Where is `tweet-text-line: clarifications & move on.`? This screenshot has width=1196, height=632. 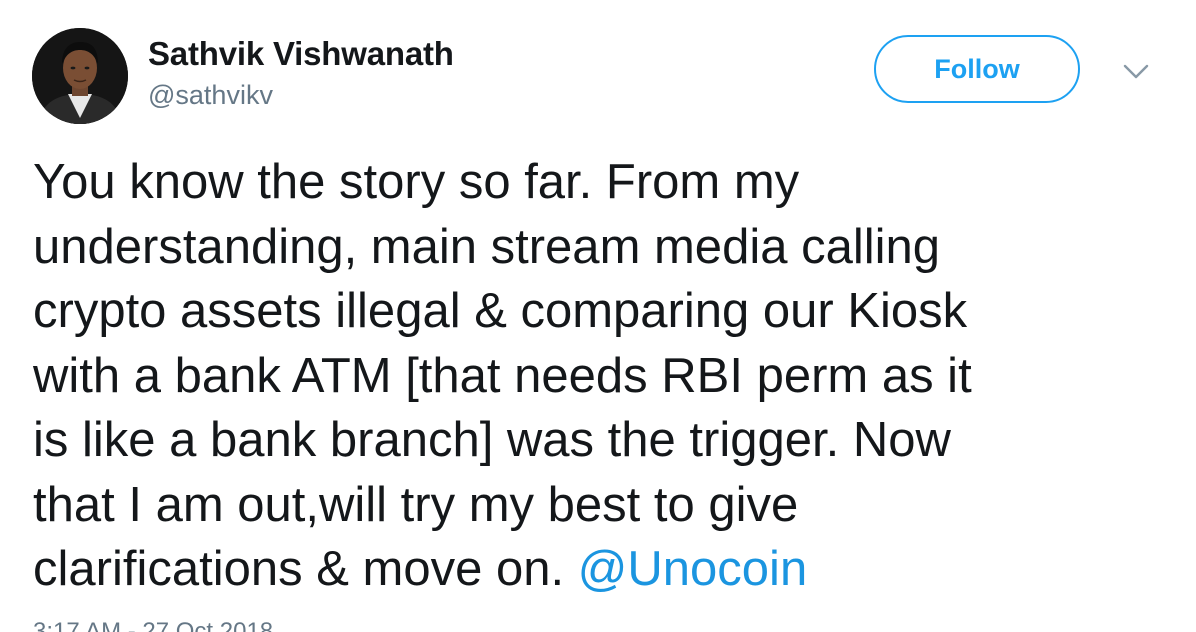
tweet-text-line: clarifications & move on. is located at coordinates (305, 569).